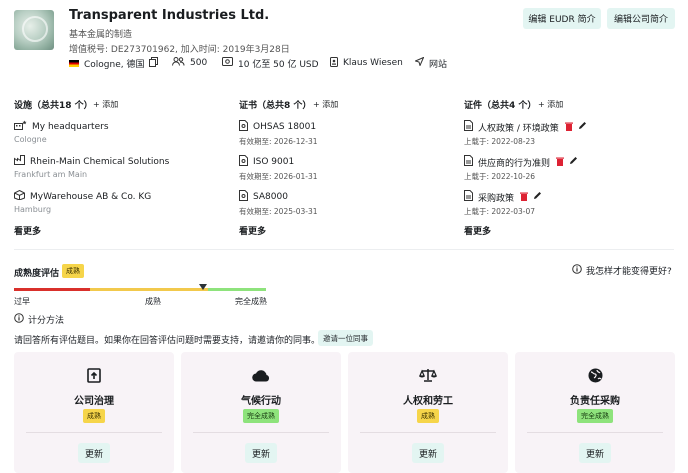 This screenshot has width=688, height=473. Describe the element at coordinates (514, 162) in the screenshot. I see `document-name: 供应商的行为准则` at that location.